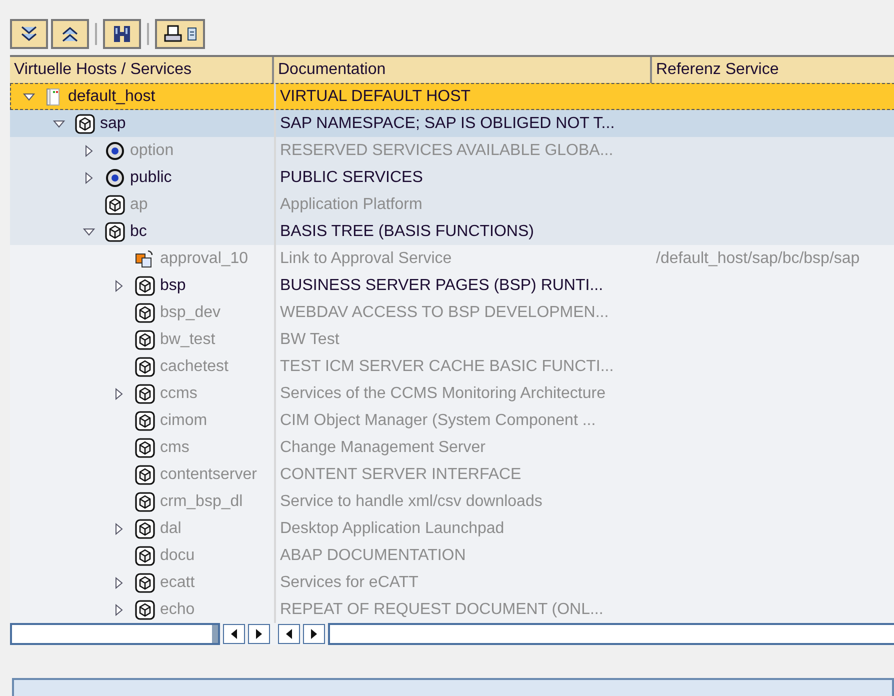 The height and width of the screenshot is (696, 894). What do you see at coordinates (366, 258) in the screenshot?
I see `documentation-text: Link to Approval Service` at bounding box center [366, 258].